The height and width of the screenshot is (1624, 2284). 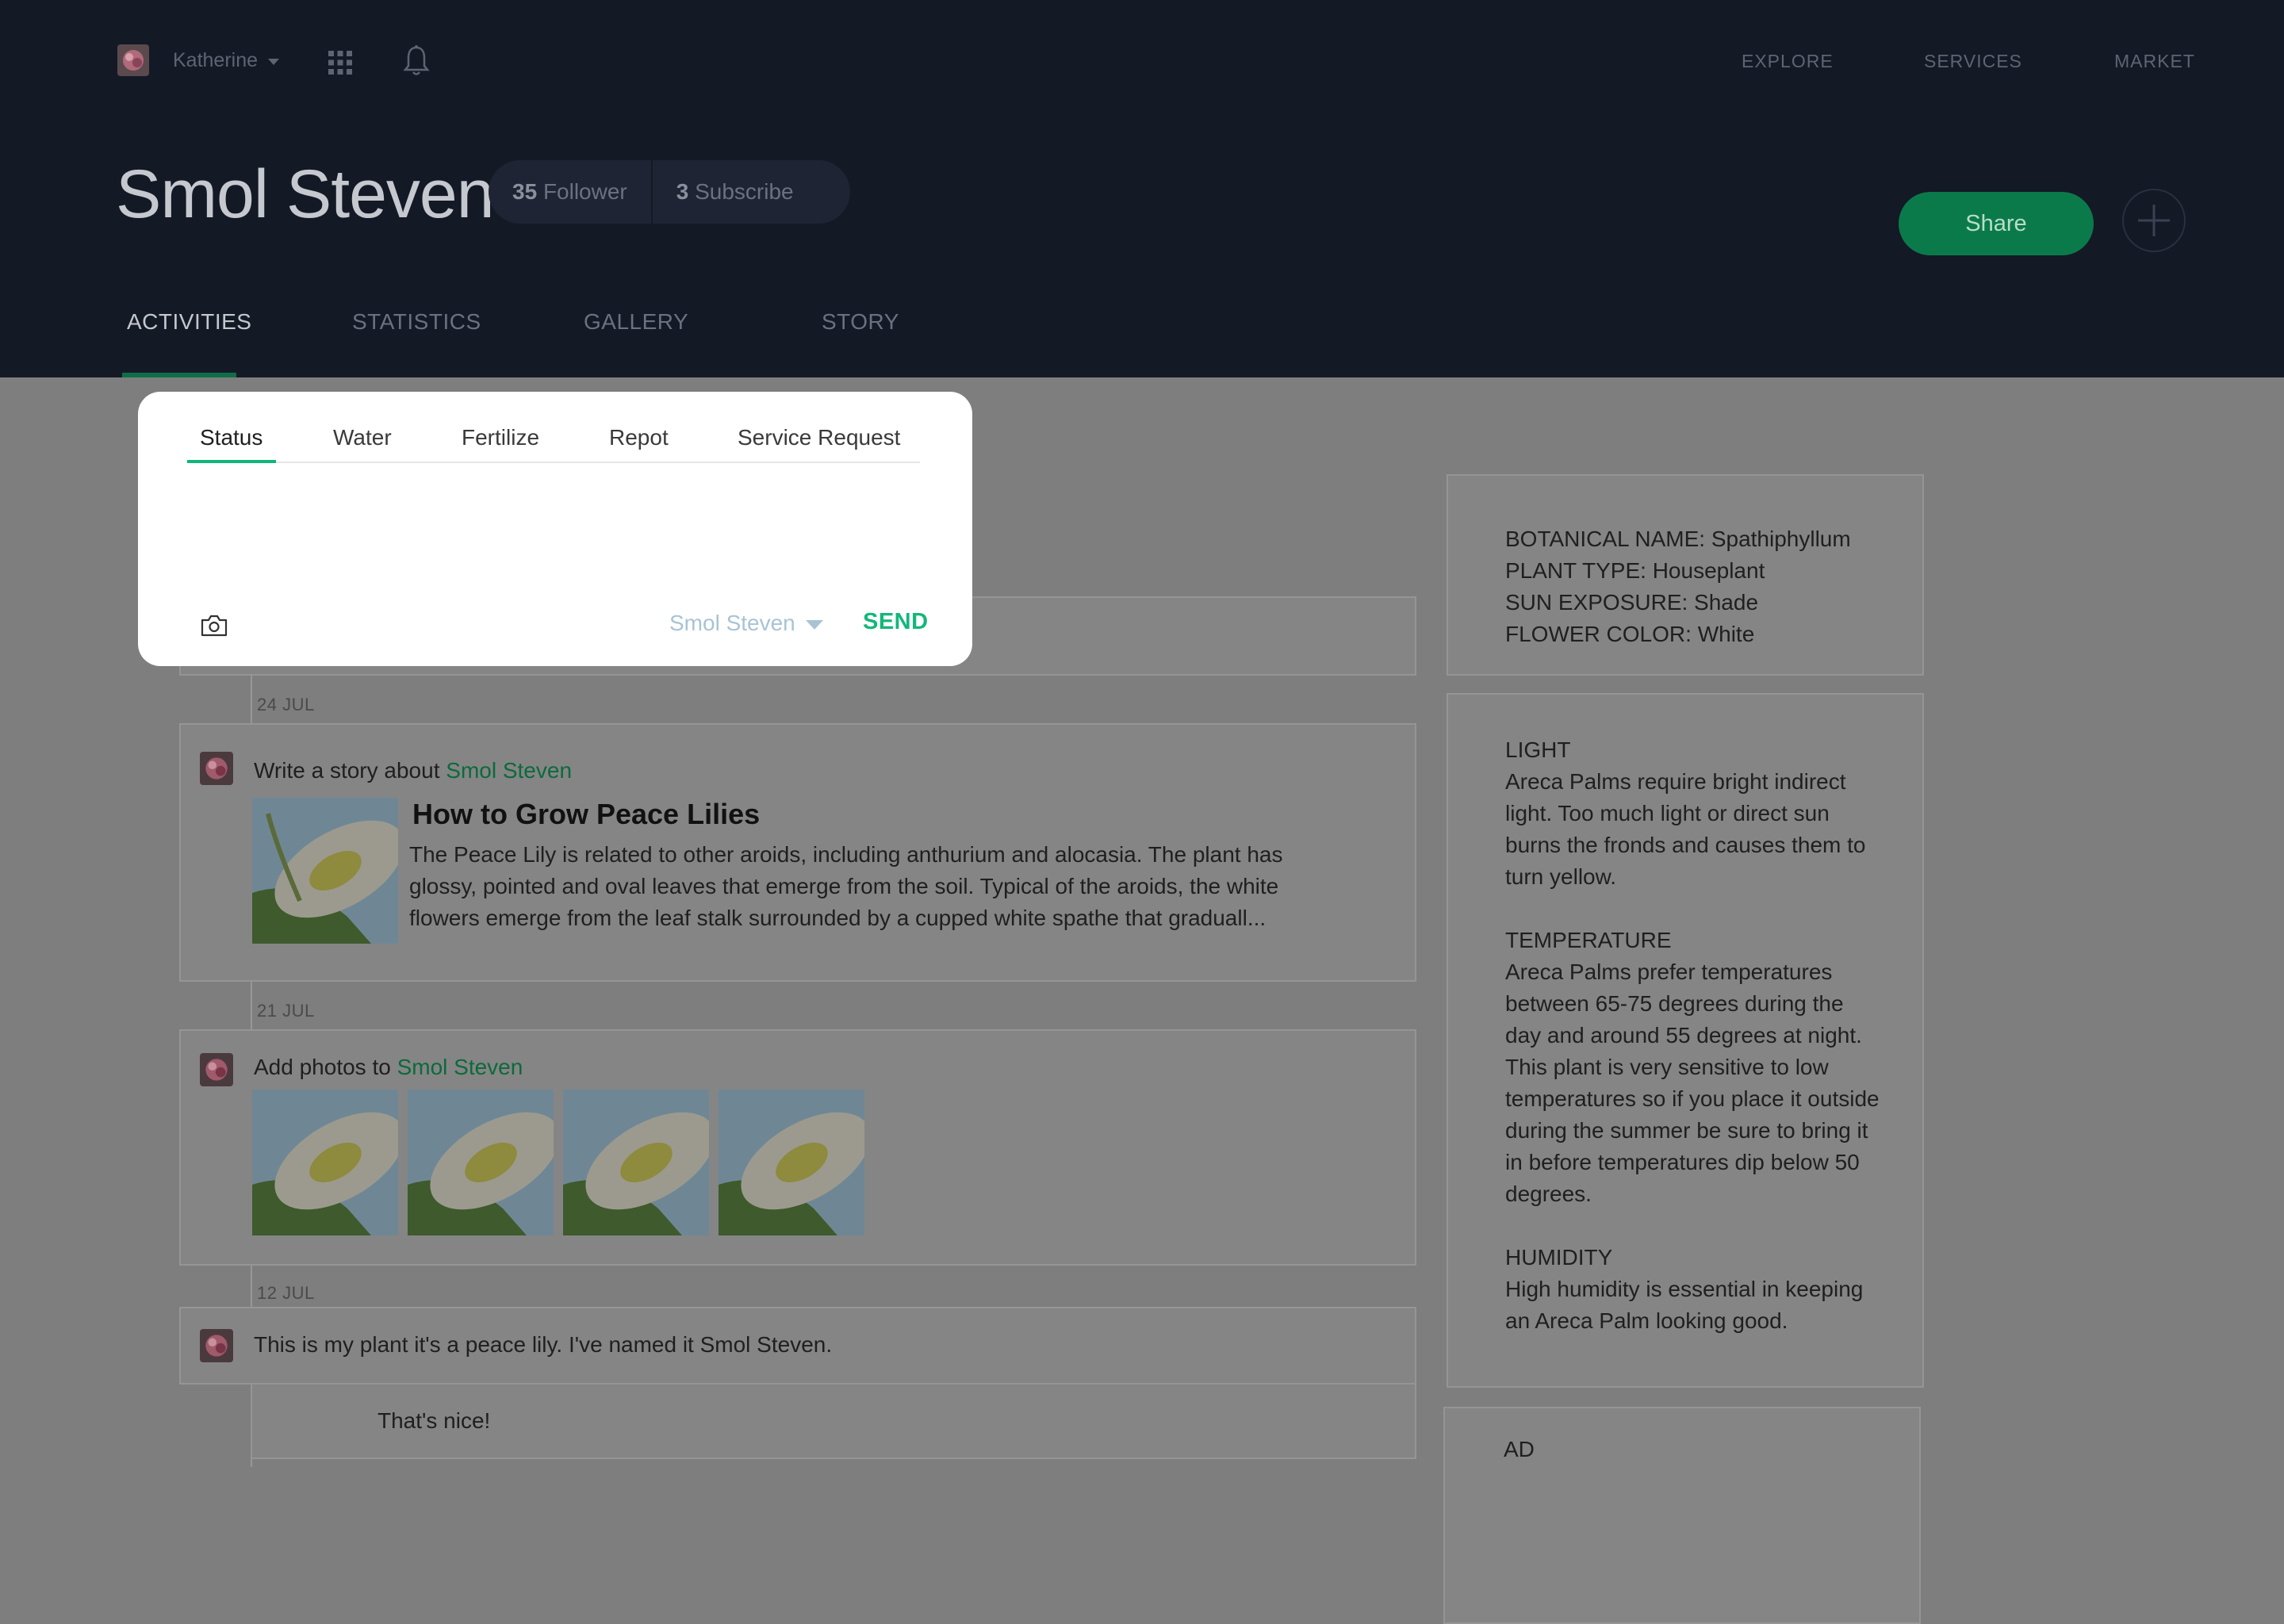 I want to click on page-title: Smol Steven, so click(x=305, y=194).